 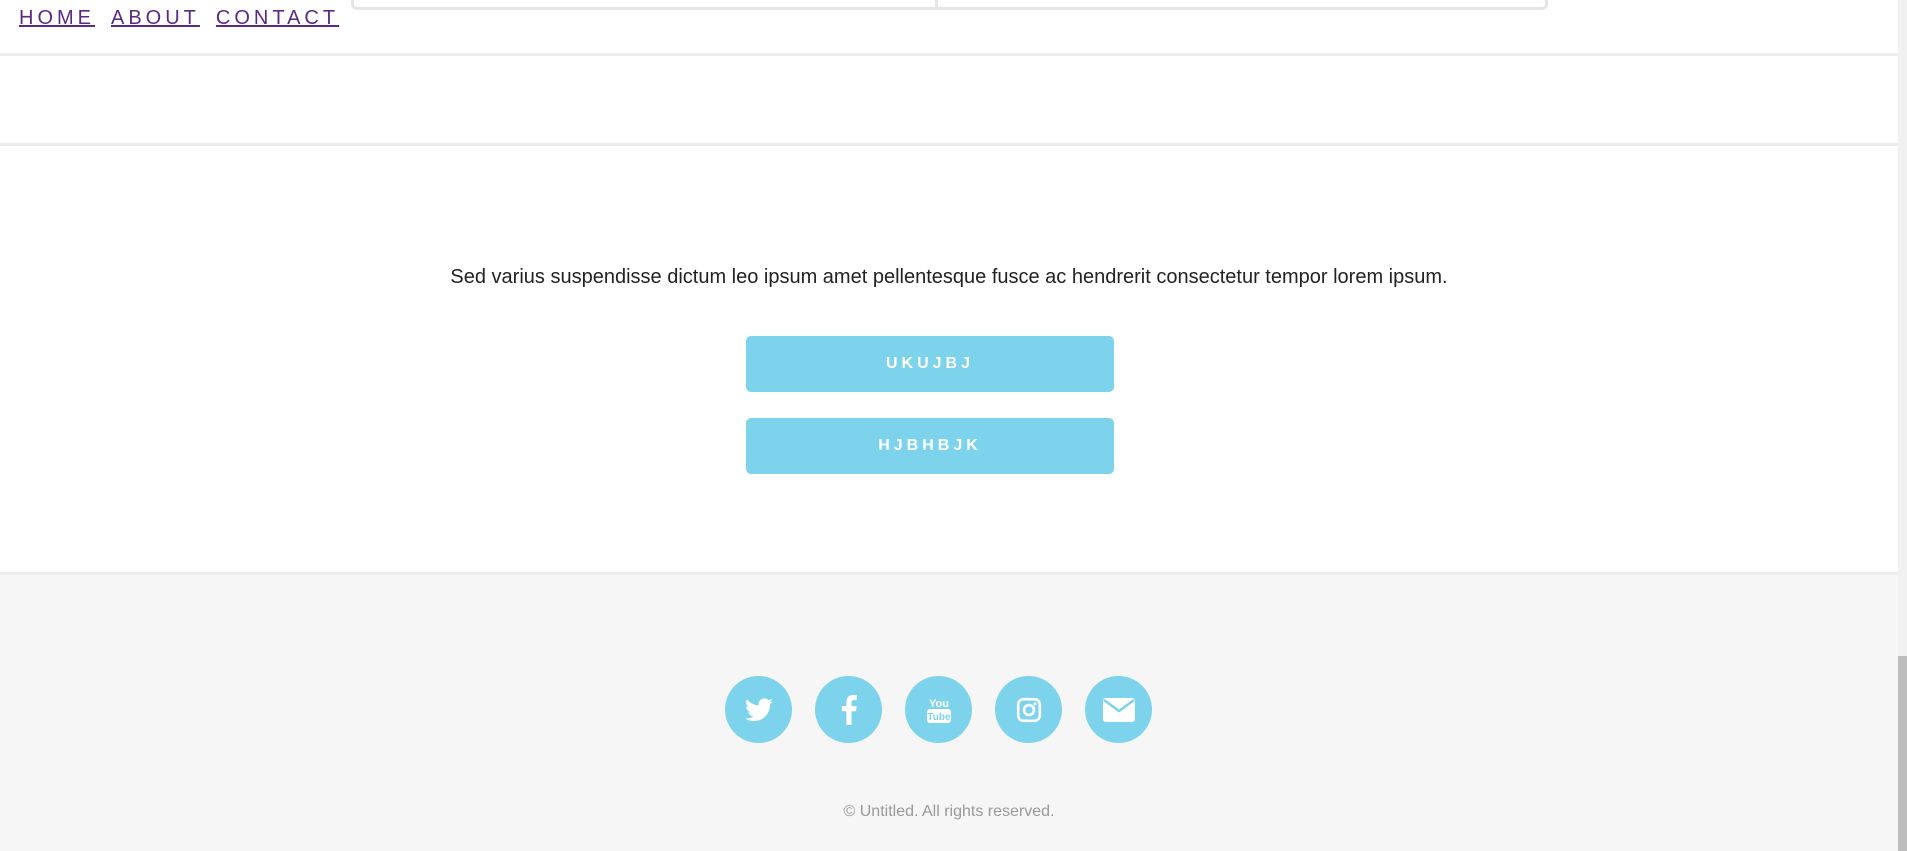 I want to click on top-nav: HOME ABOUT CONTACT, so click(x=187, y=18).